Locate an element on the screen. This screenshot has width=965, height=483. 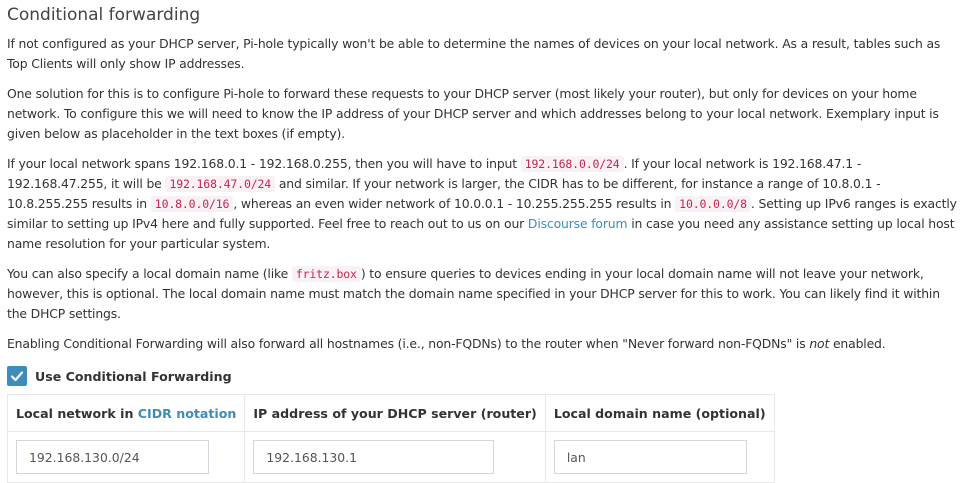
header-dhcp-server: IP address of your DHCP server (router) is located at coordinates (395, 413).